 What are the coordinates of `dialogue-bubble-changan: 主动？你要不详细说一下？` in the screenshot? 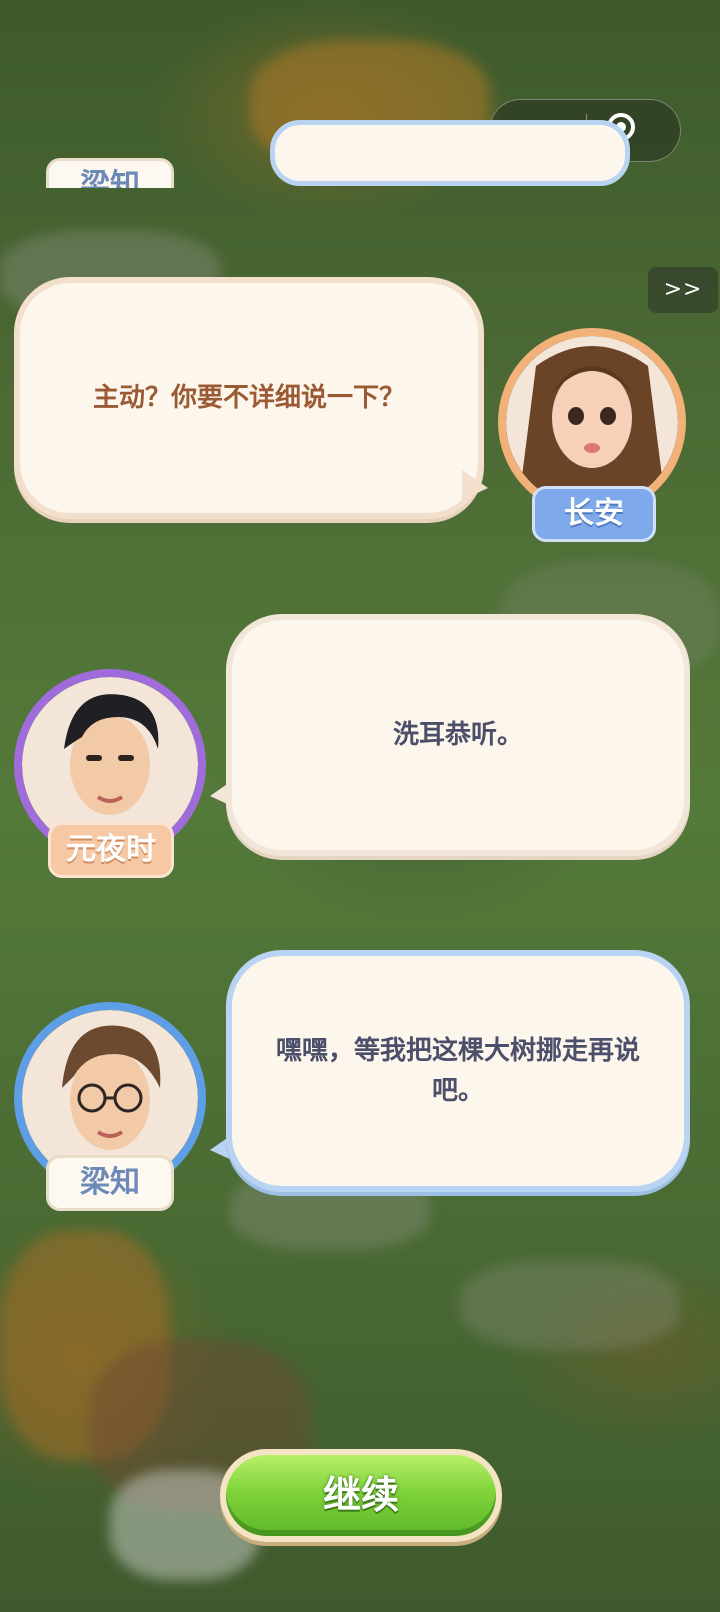 It's located at (249, 398).